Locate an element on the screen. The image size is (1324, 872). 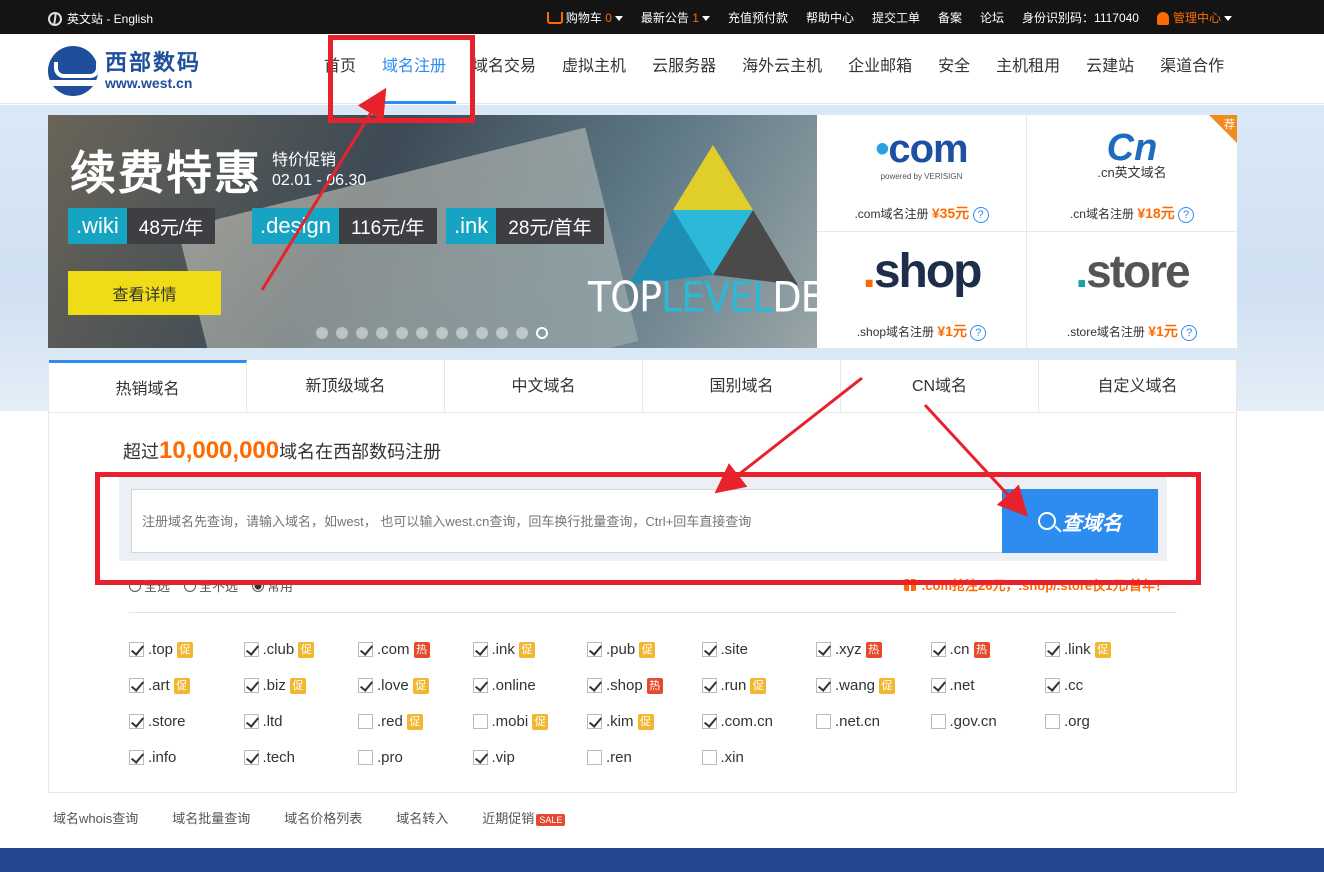
batch-query-link: 域名批量查询 is located at coordinates (211, 817).